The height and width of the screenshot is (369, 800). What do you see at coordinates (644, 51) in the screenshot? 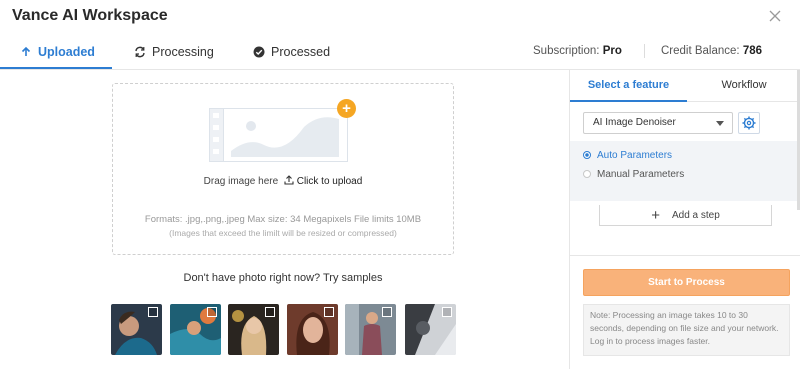
I see `meta-divider` at bounding box center [644, 51].